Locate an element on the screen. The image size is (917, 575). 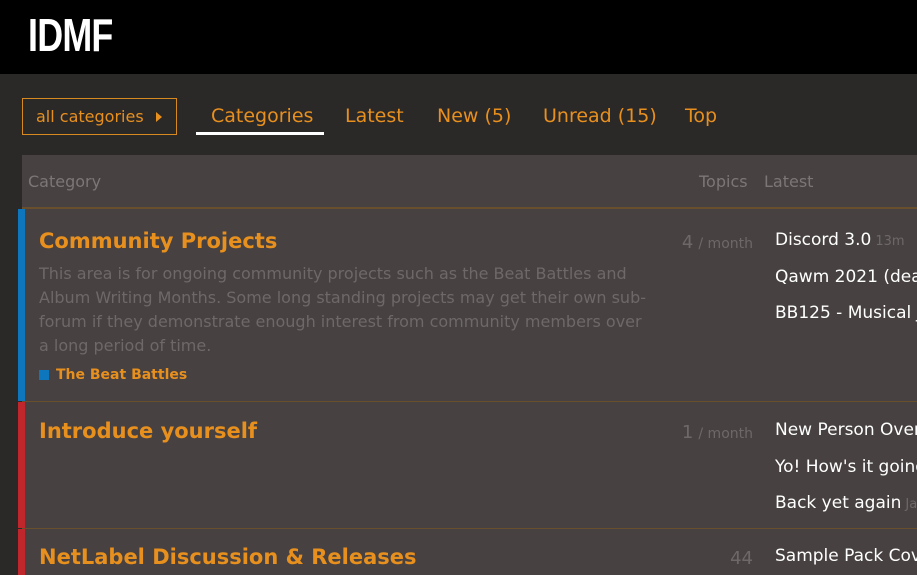
nav-top: Top is located at coordinates (701, 116).